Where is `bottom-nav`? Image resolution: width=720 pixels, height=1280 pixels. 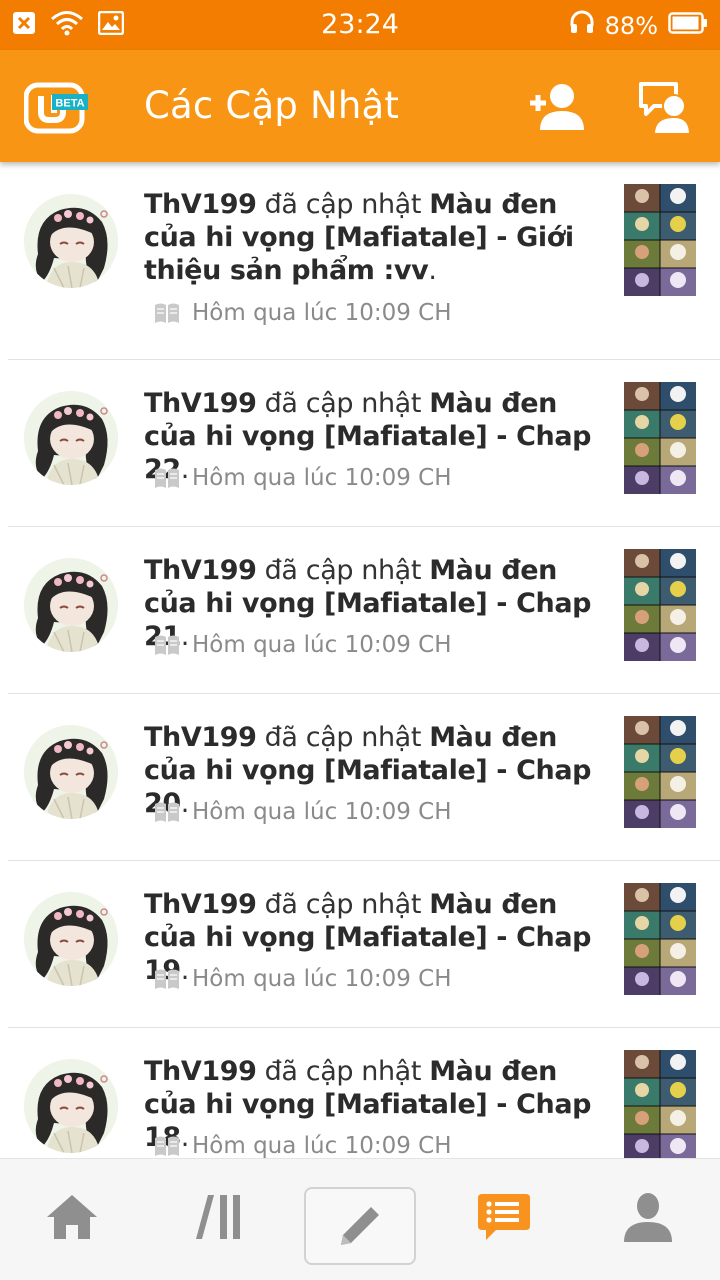
bottom-nav is located at coordinates (360, 1219).